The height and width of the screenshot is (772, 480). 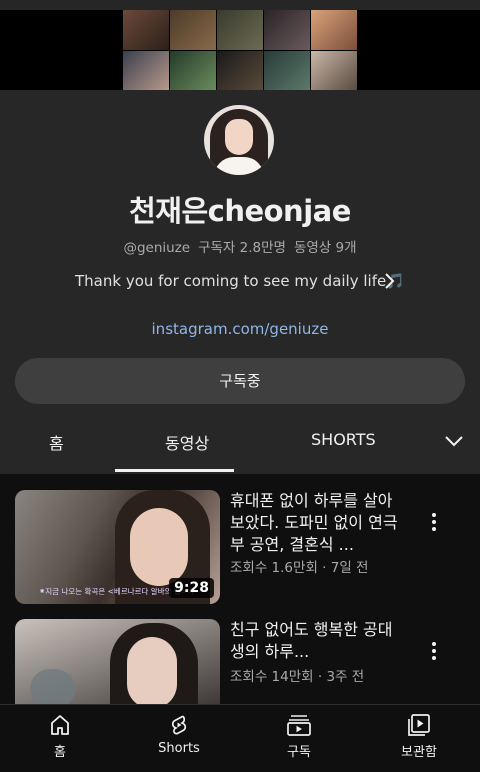 I want to click on shorts-icon, so click(x=179, y=725).